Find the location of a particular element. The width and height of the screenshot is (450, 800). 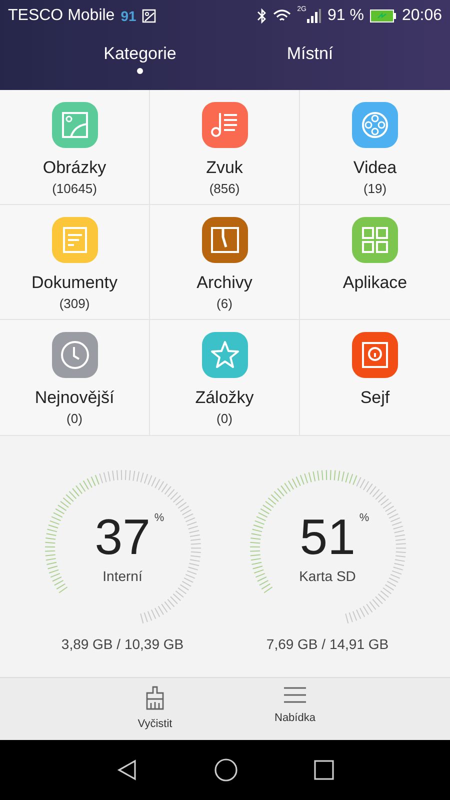

tab: Místní is located at coordinates (310, 61).